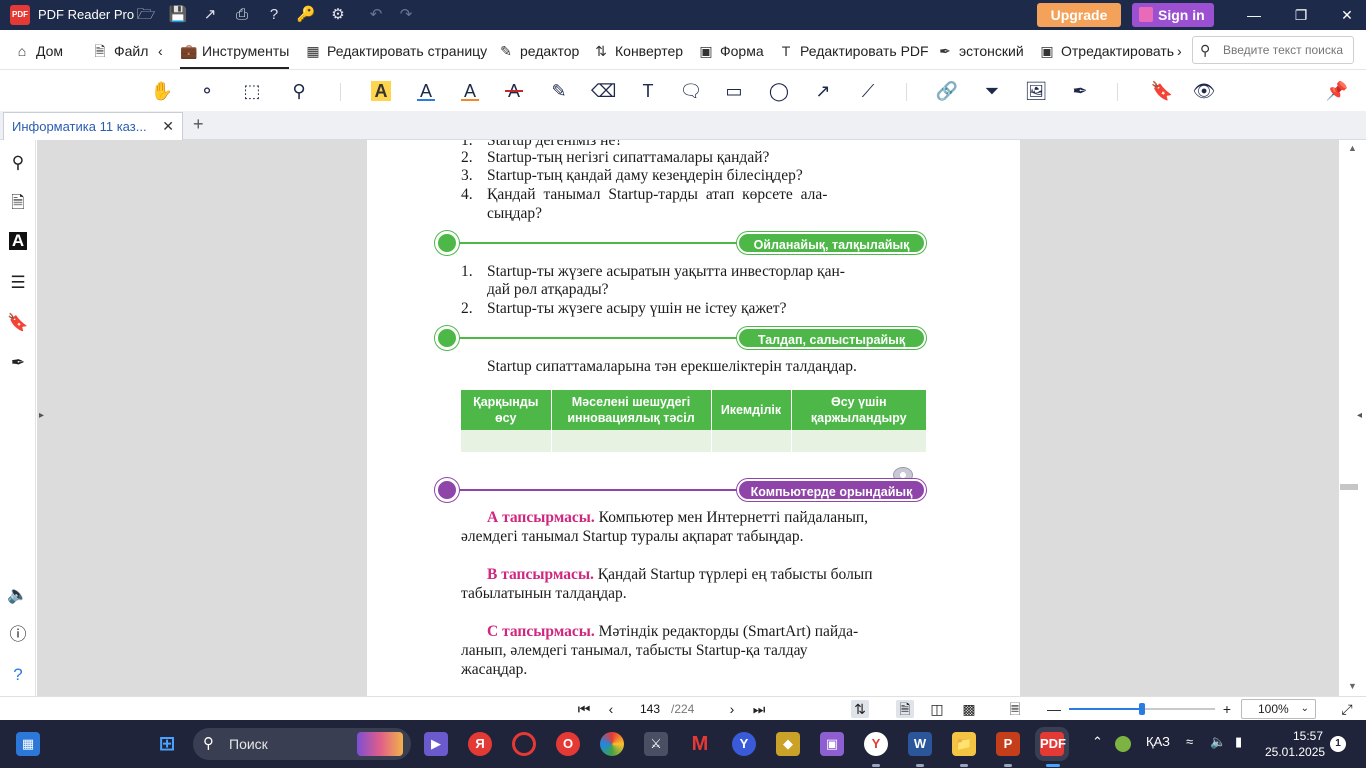  Describe the element at coordinates (274, 15) in the screenshot. I see `help-icon: ?` at that location.